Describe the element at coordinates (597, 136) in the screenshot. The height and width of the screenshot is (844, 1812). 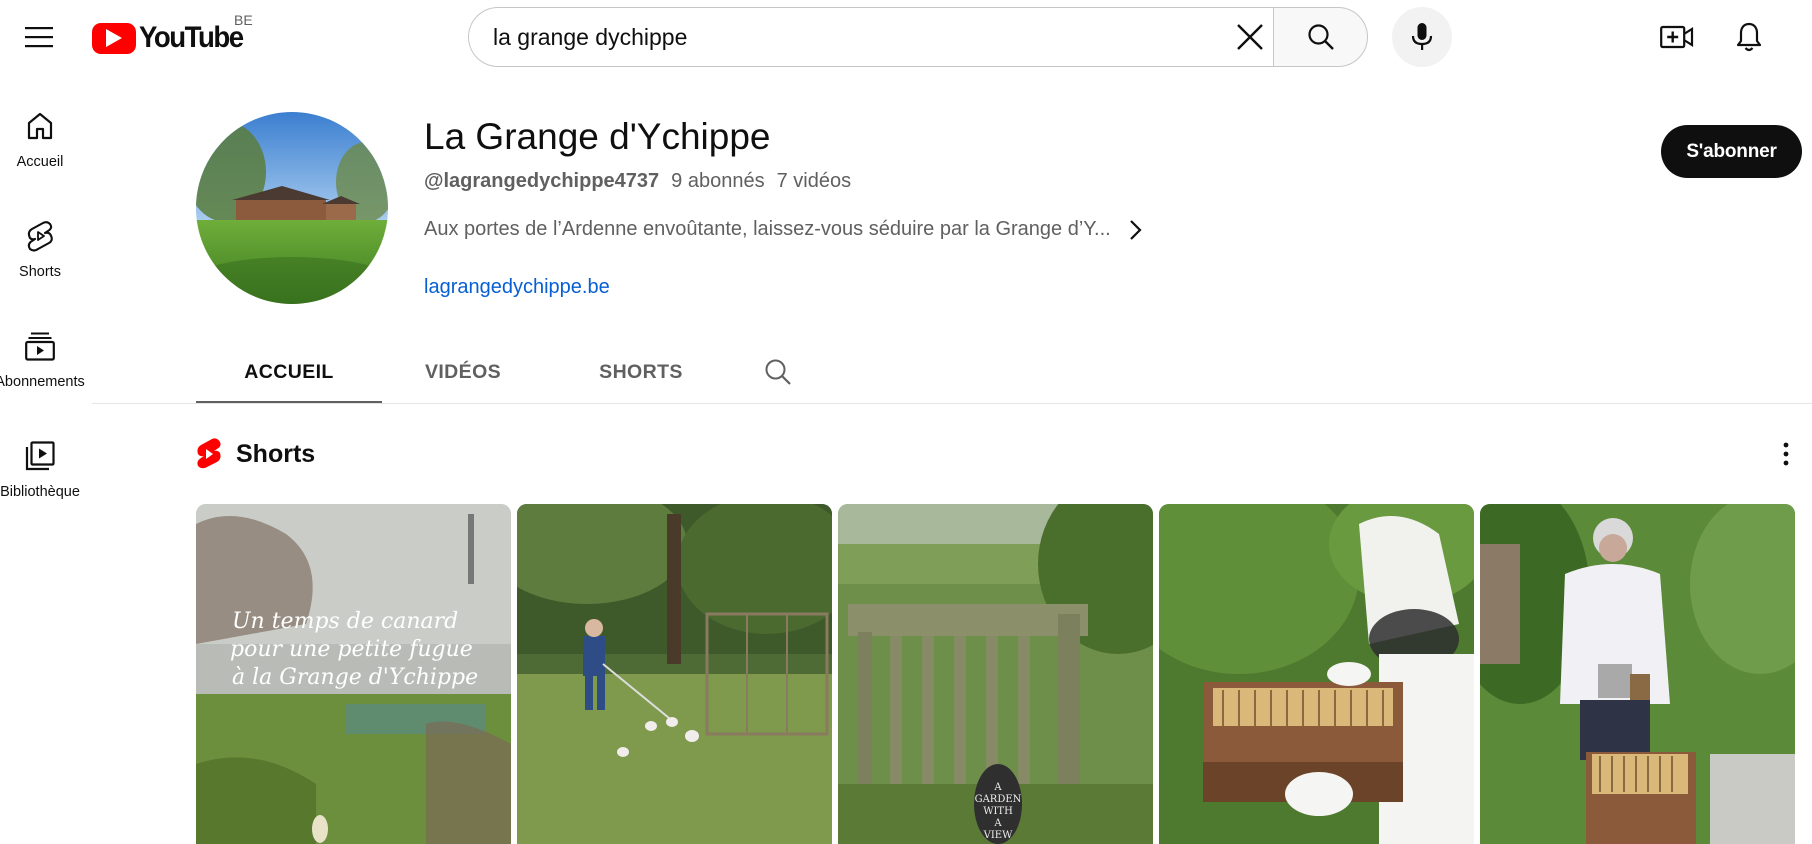
I see `channel-name: La Grange d'Ychippe` at that location.